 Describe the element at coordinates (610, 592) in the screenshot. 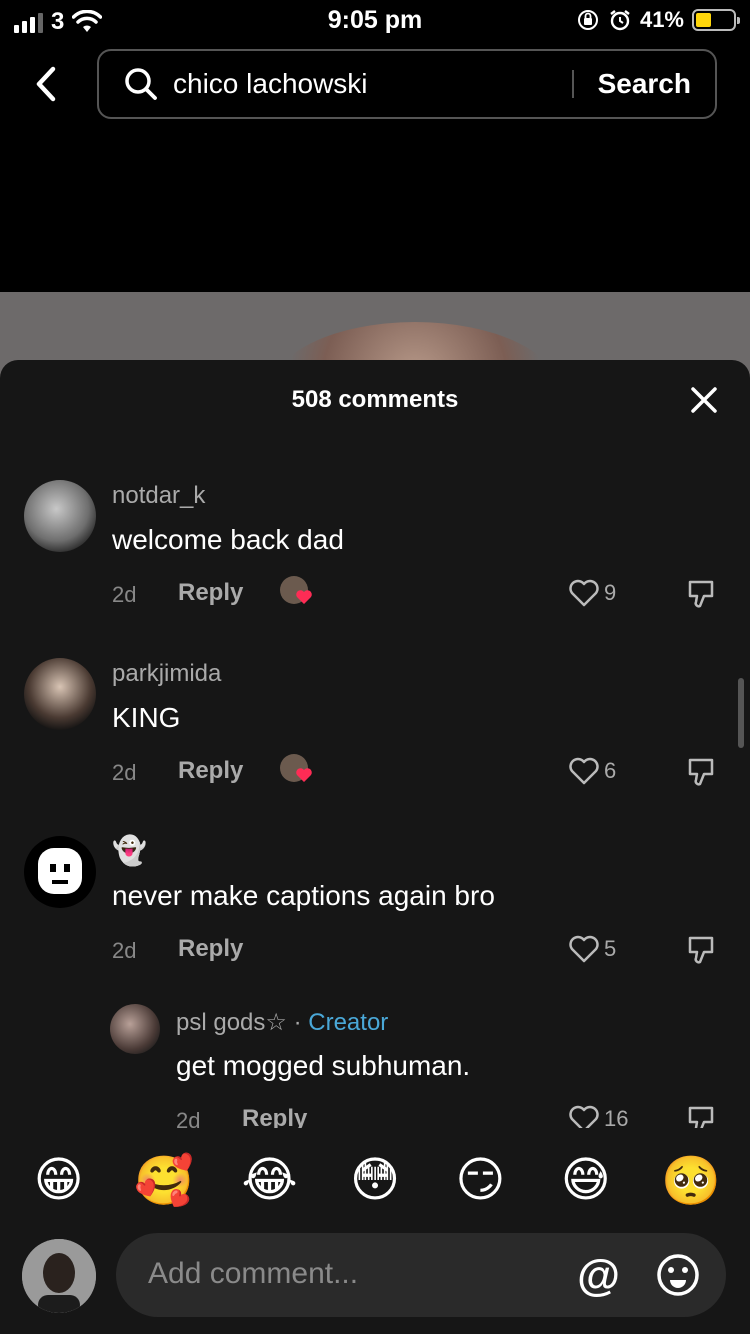

I see `like-count: 9` at that location.